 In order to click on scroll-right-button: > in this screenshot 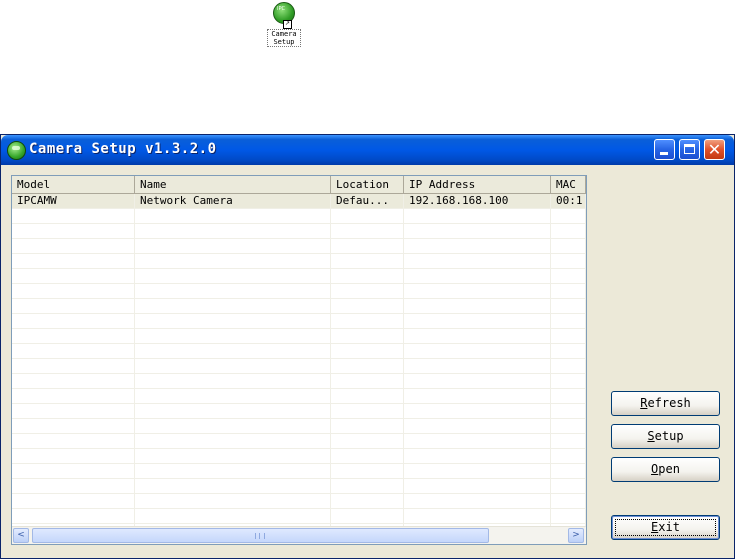, I will do `click(576, 535)`.